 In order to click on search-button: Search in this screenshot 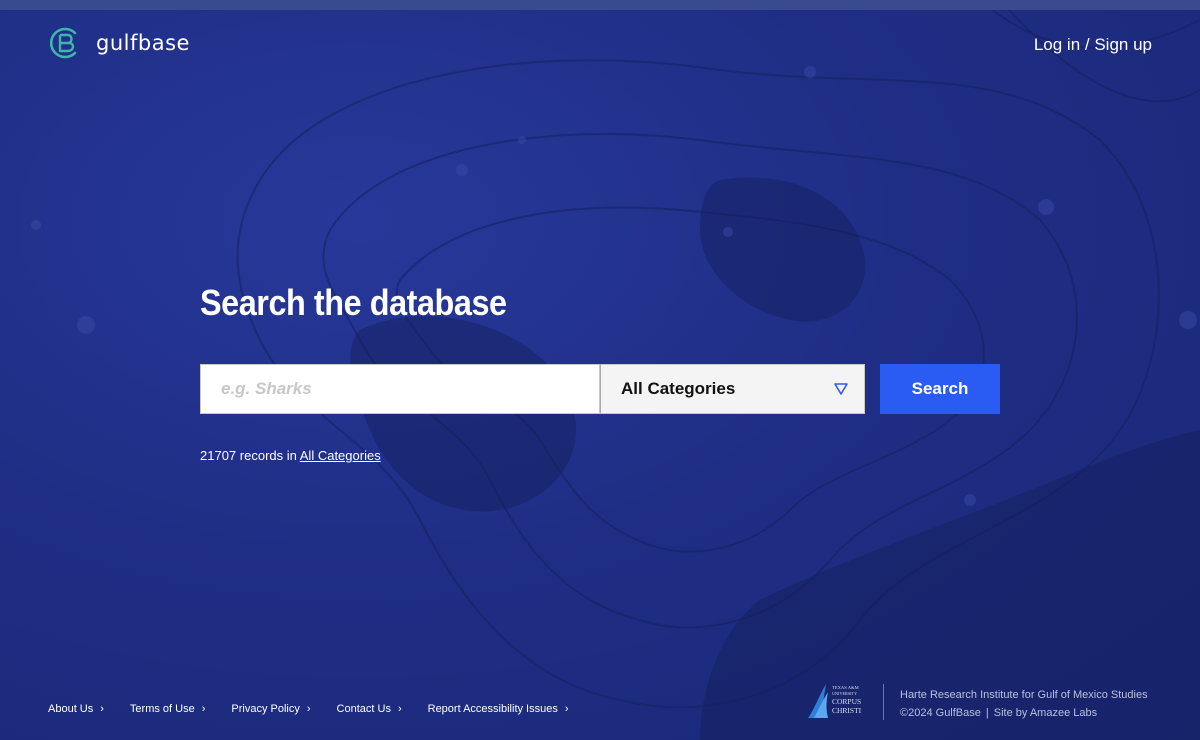, I will do `click(940, 389)`.